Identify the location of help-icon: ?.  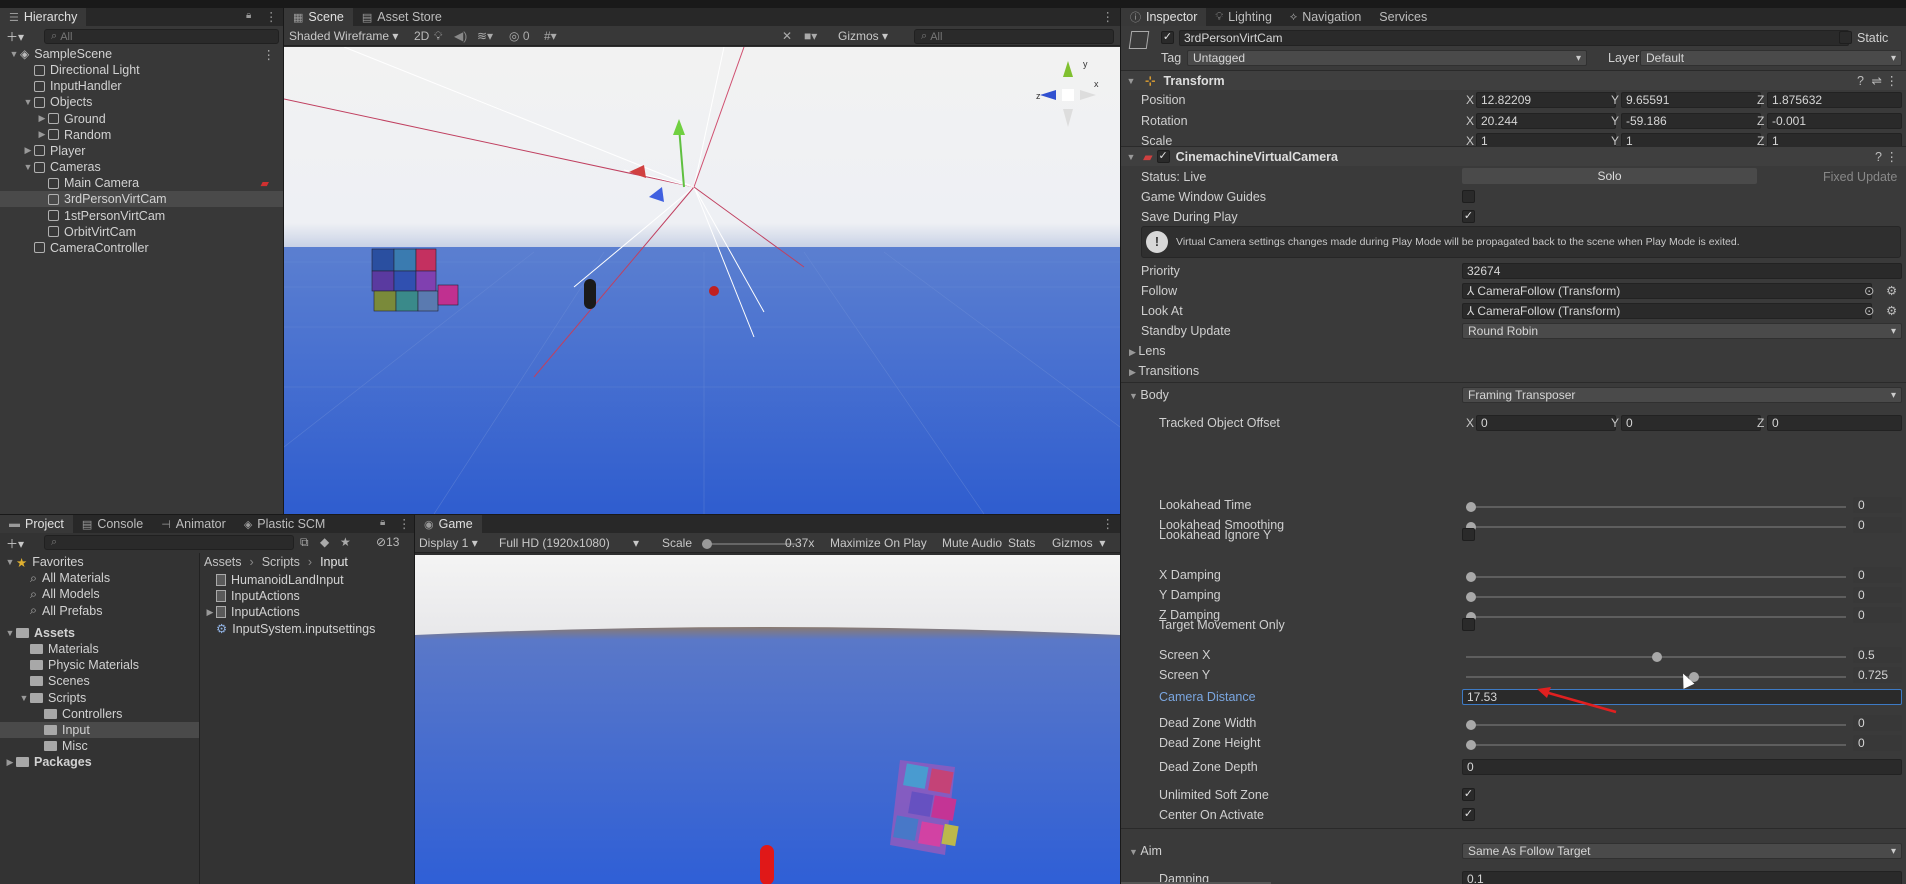
(1878, 157).